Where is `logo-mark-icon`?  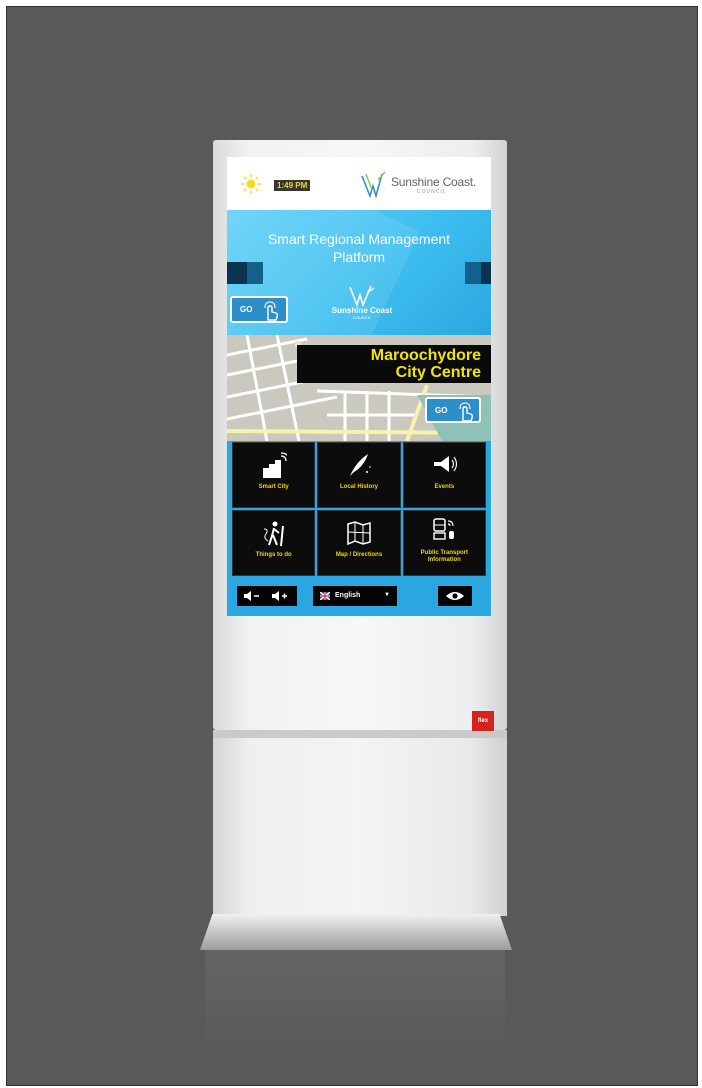
logo-mark-icon is located at coordinates (373, 185).